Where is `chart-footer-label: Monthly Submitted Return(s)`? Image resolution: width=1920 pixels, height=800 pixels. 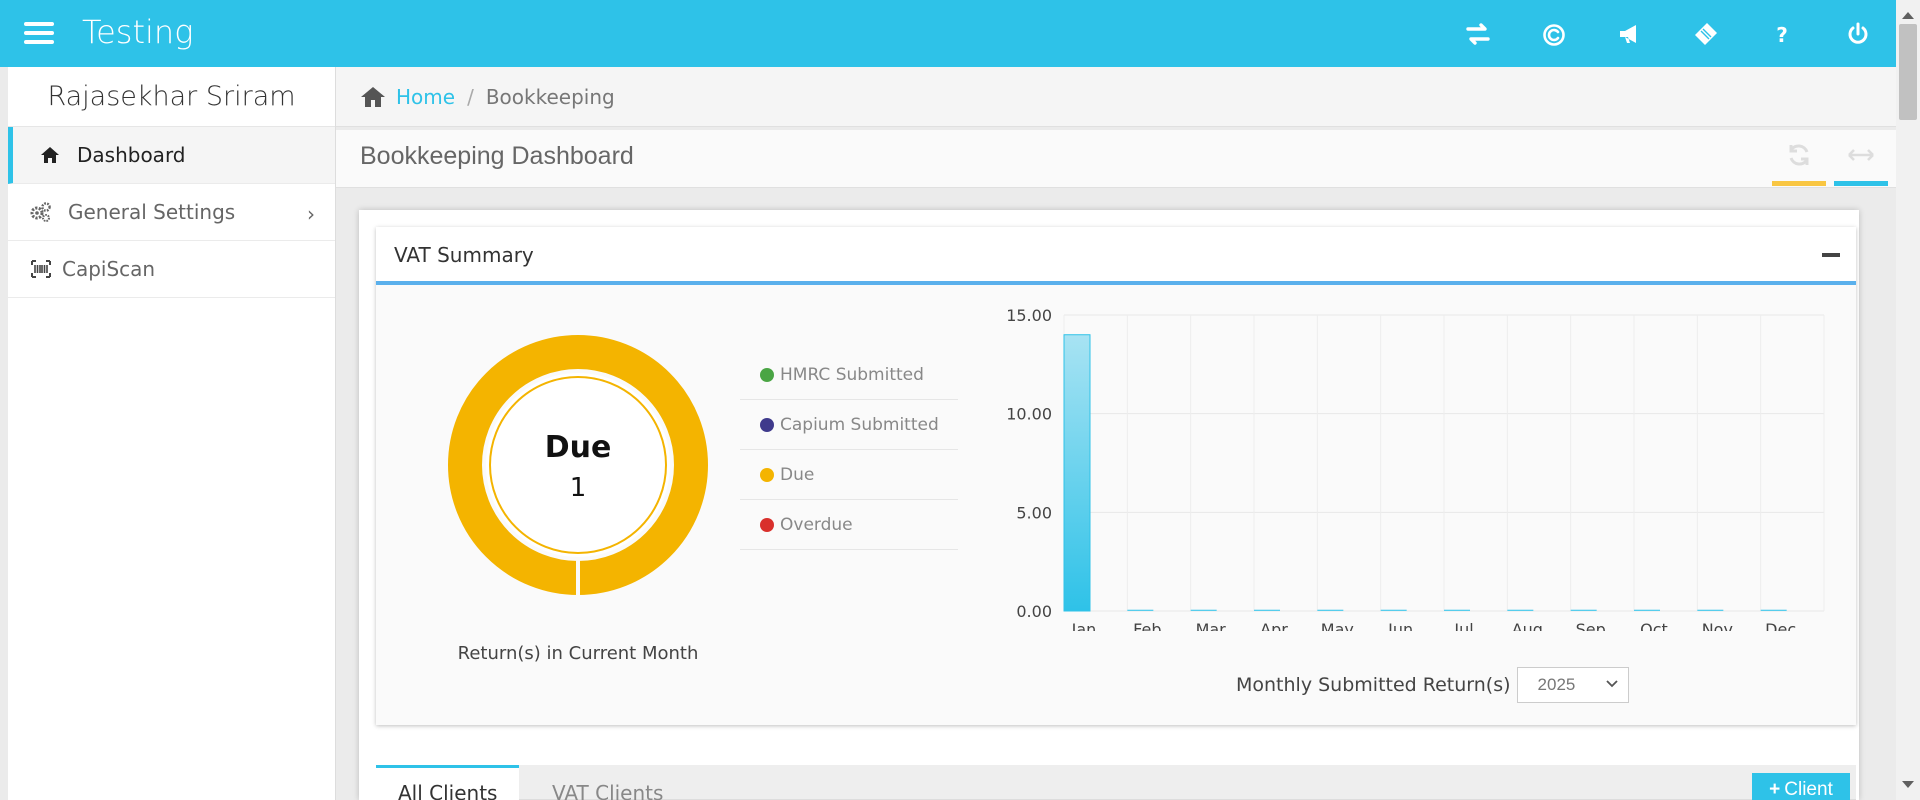
chart-footer-label: Monthly Submitted Return(s) is located at coordinates (1373, 685).